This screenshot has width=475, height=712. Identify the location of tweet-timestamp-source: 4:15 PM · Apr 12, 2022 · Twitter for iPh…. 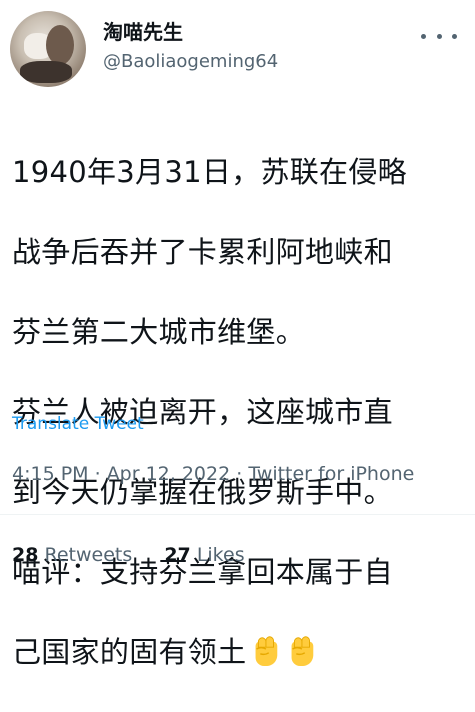
(213, 474).